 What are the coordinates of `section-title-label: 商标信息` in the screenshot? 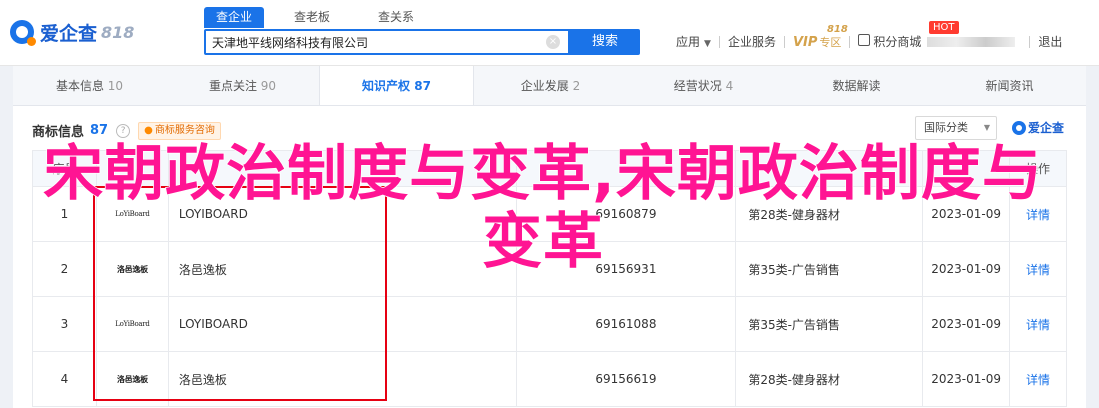 It's located at (58, 132).